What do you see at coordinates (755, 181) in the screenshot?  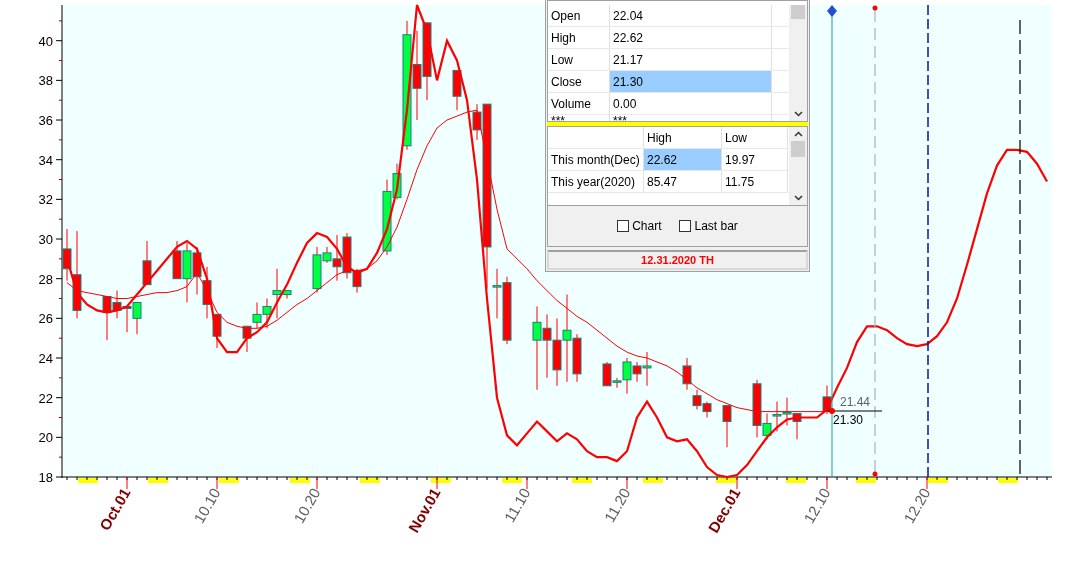 I see `table-cell: 11.75` at bounding box center [755, 181].